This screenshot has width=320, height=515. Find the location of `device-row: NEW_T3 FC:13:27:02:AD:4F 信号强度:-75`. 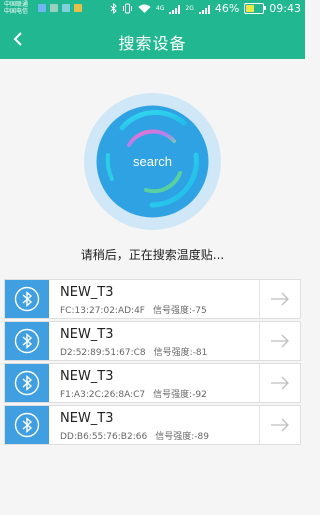

device-row: NEW_T3 FC:13:27:02:AD:4F 信号强度:-75 is located at coordinates (152, 299).